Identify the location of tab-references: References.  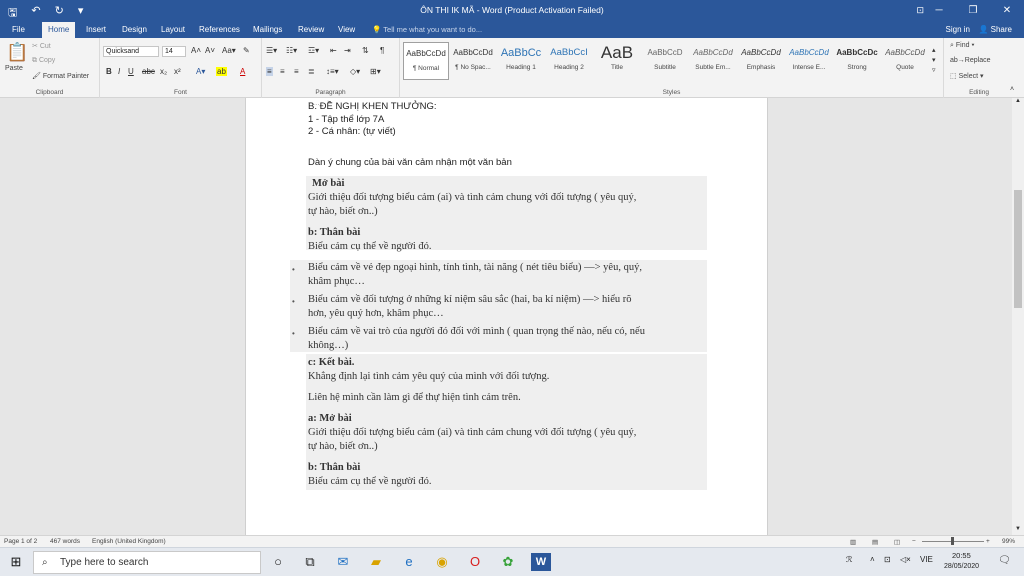
(219, 30).